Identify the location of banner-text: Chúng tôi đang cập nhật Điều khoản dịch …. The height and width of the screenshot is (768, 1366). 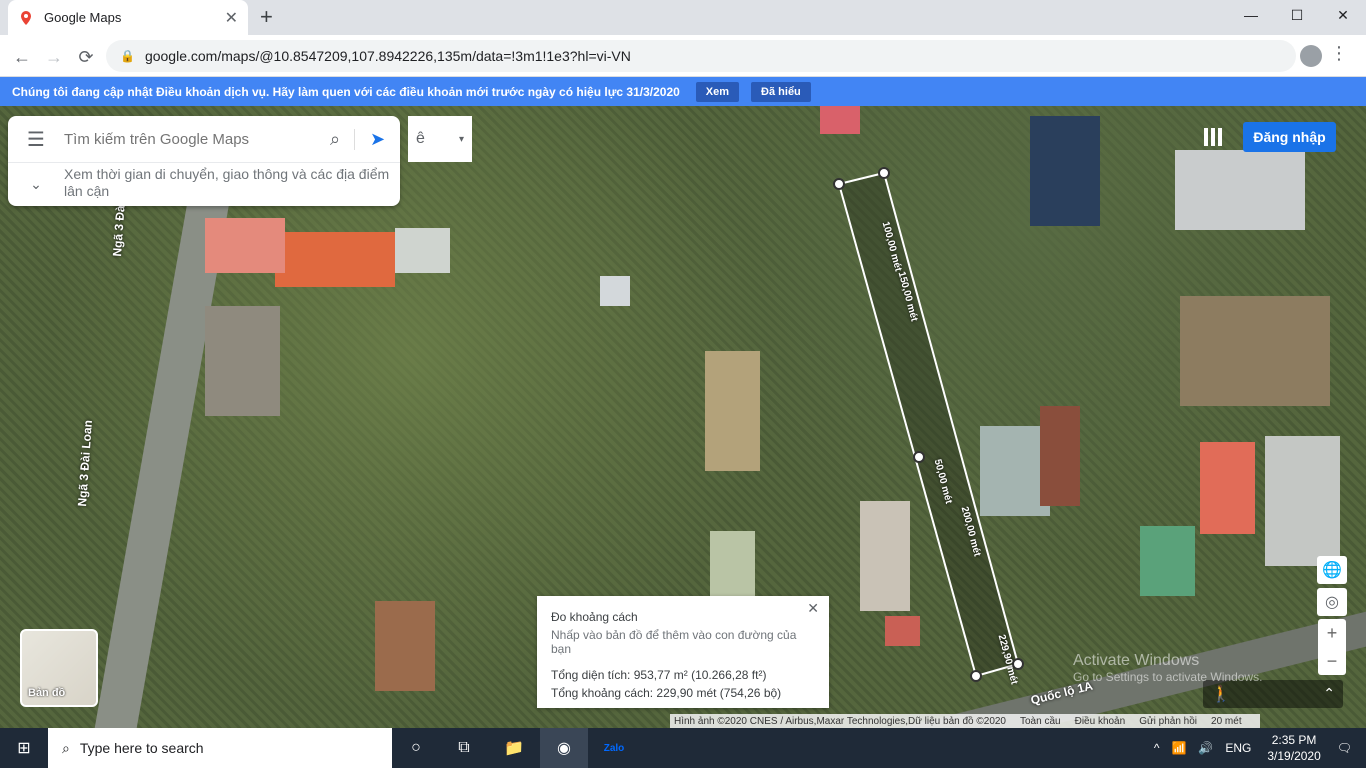
(346, 91).